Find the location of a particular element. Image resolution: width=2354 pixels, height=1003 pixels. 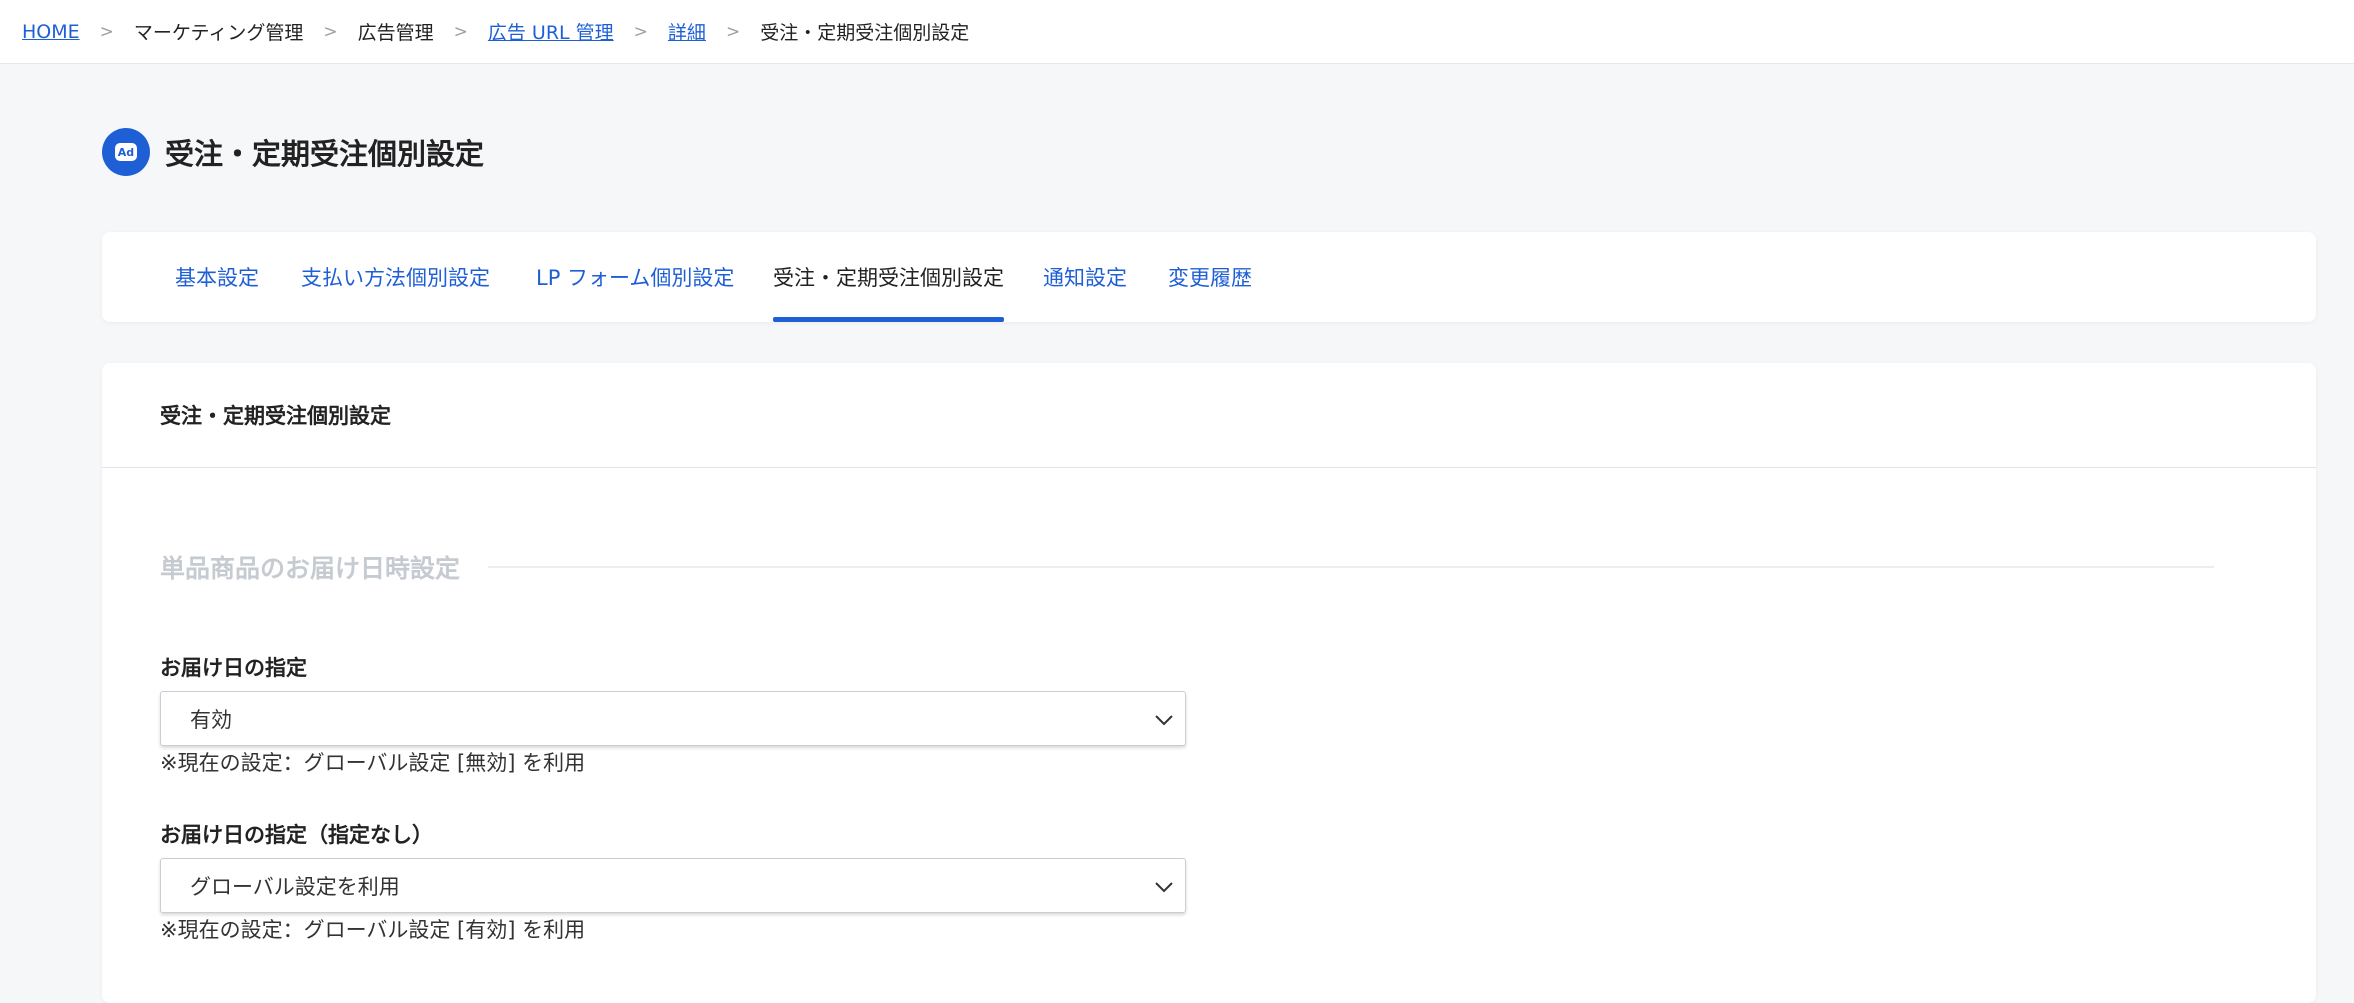

breadcrumb-current: 受注・定期受注個別設定 is located at coordinates (865, 33).